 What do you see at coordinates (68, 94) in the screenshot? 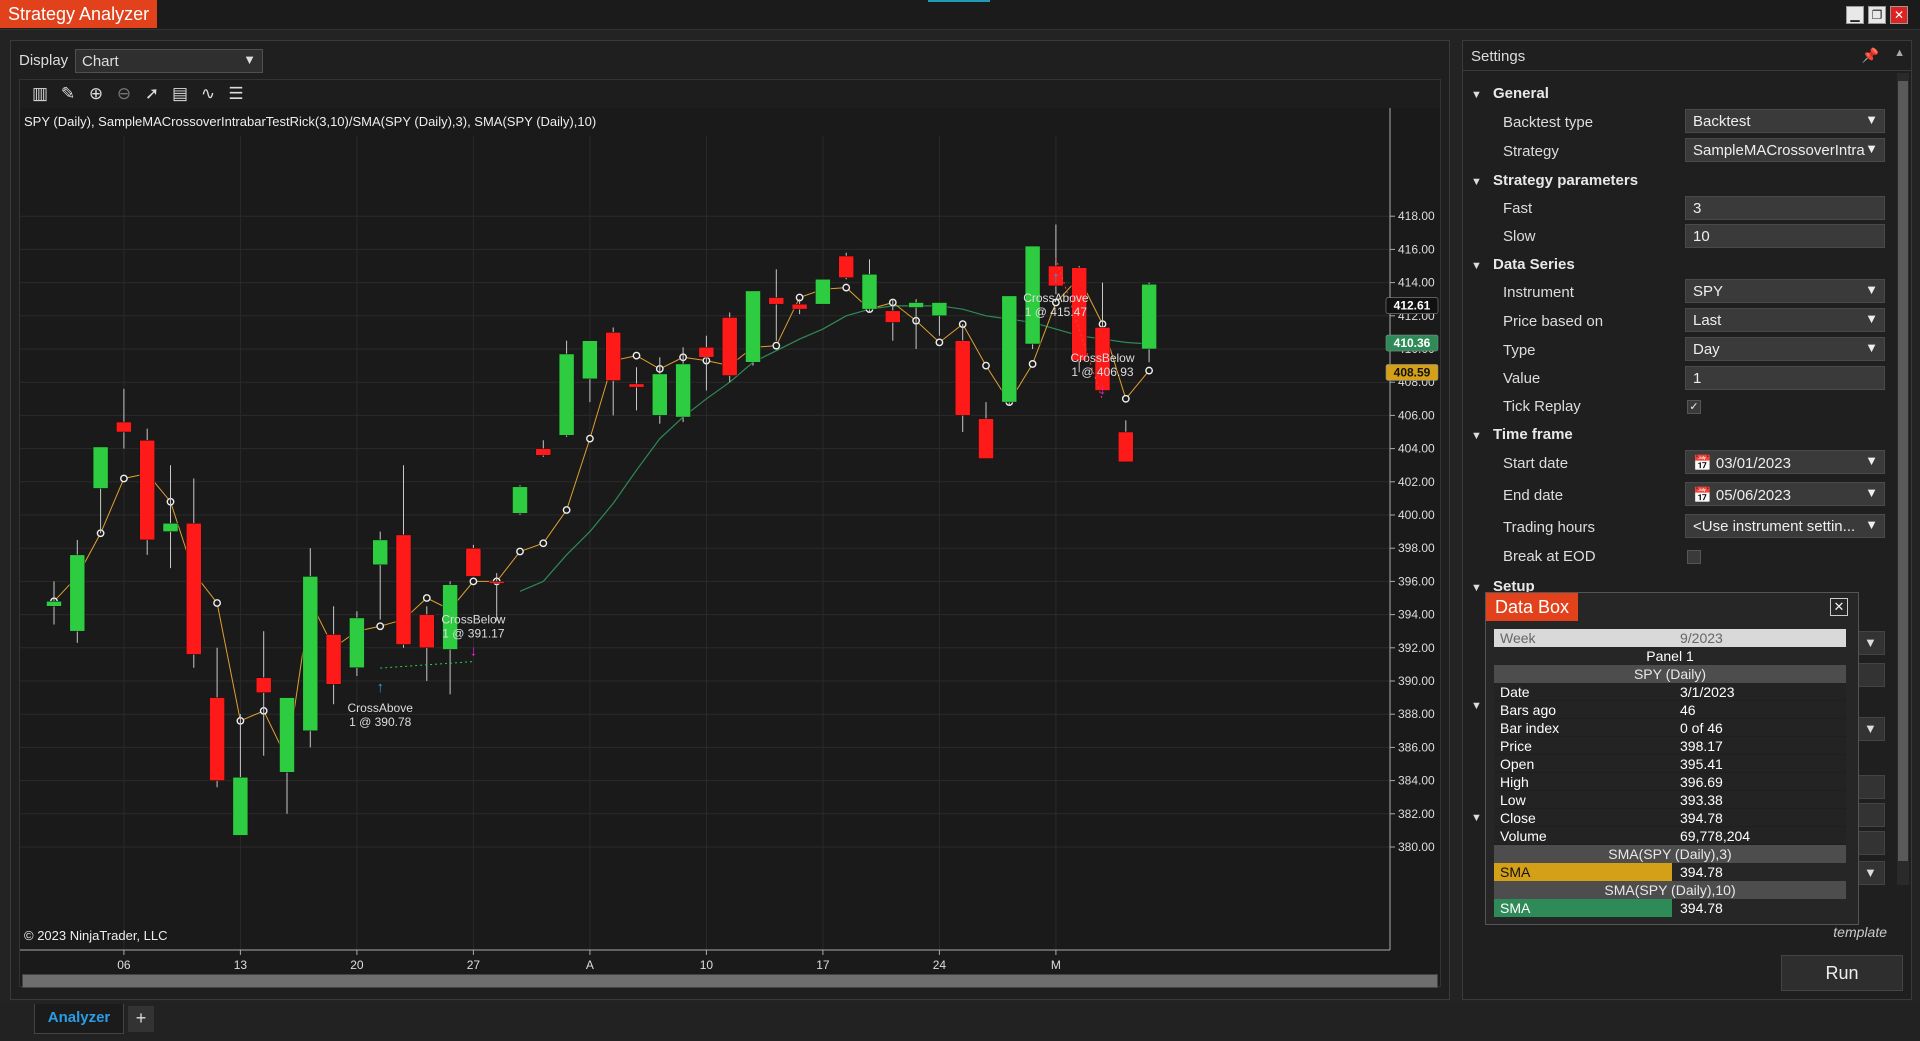
I see `pencil-icon: ✎` at bounding box center [68, 94].